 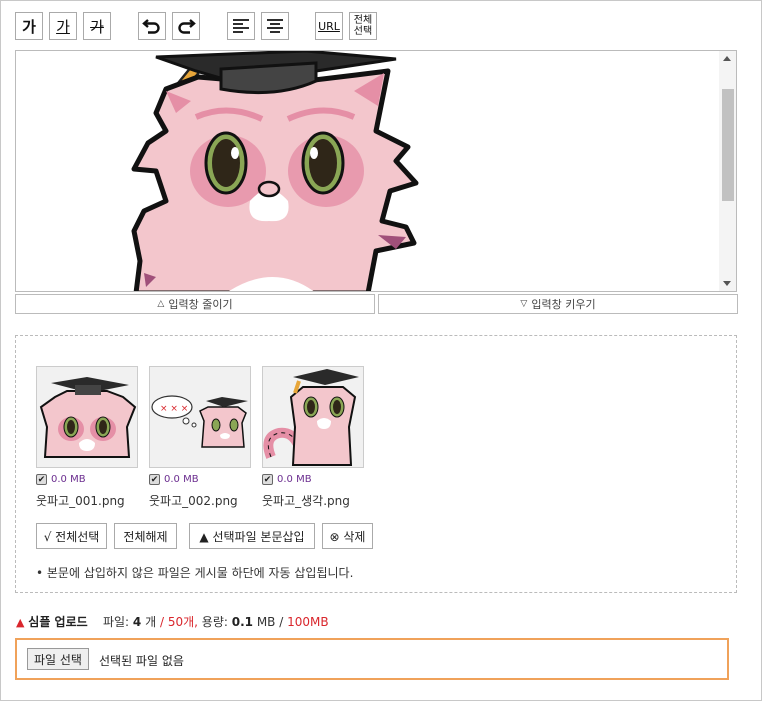 I want to click on scroll-up-icon, so click(x=727, y=58).